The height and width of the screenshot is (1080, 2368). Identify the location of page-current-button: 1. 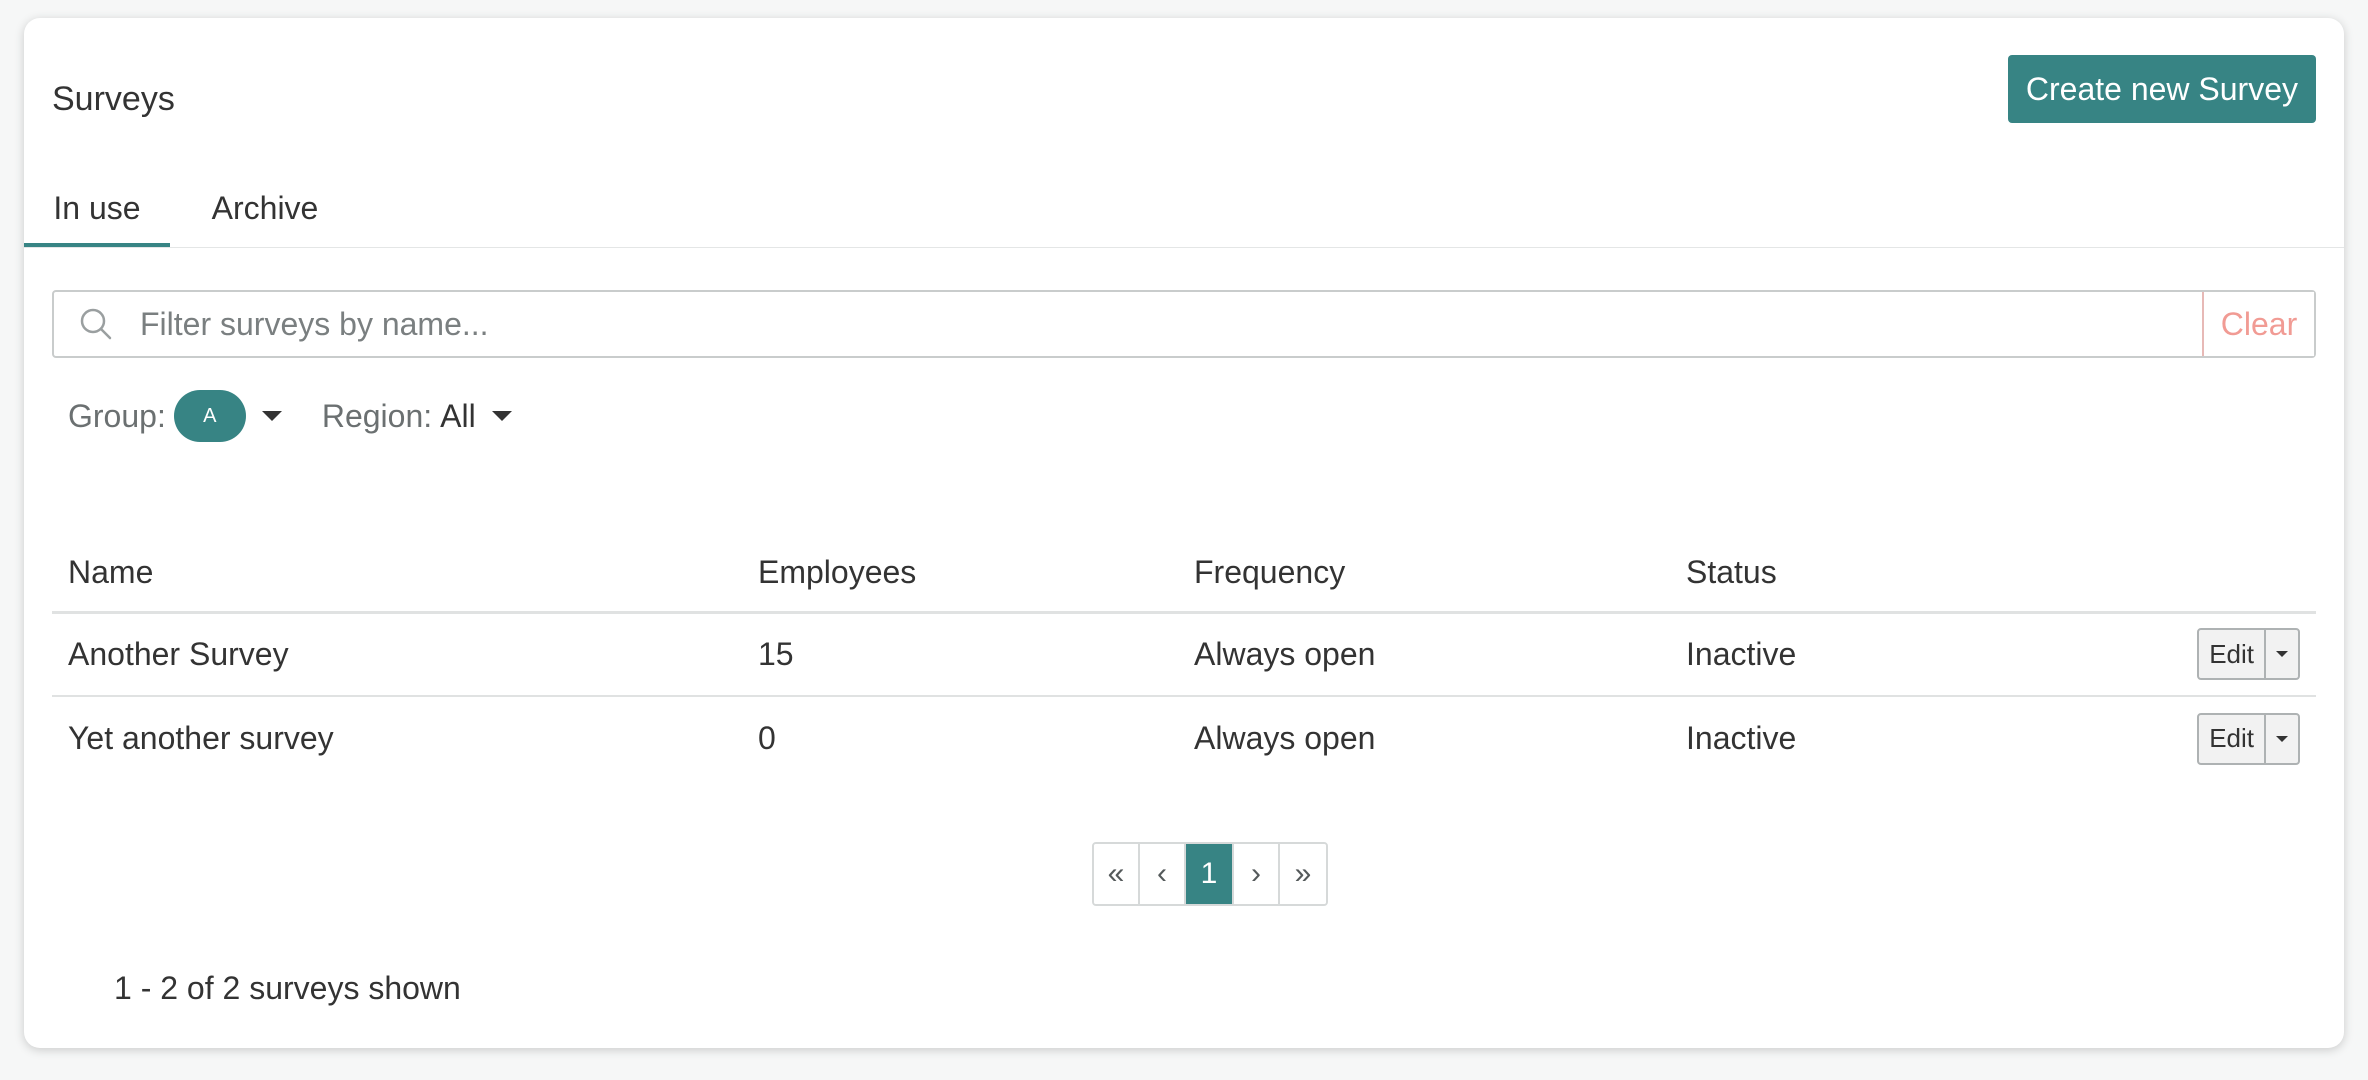
(1210, 874).